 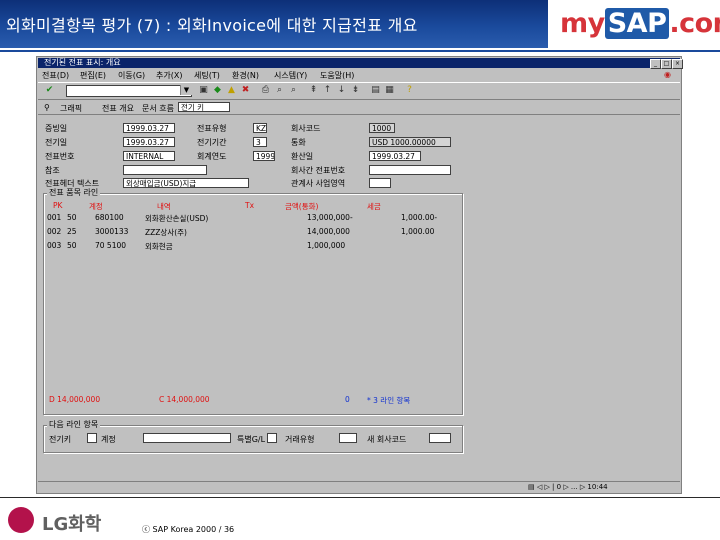 I want to click on row-number: 001, so click(x=54, y=217).